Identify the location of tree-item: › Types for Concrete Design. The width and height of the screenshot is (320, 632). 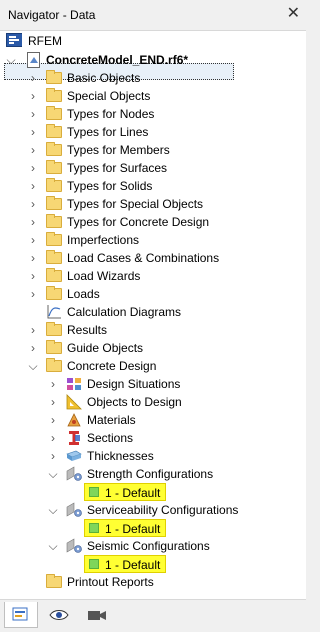
(150, 222).